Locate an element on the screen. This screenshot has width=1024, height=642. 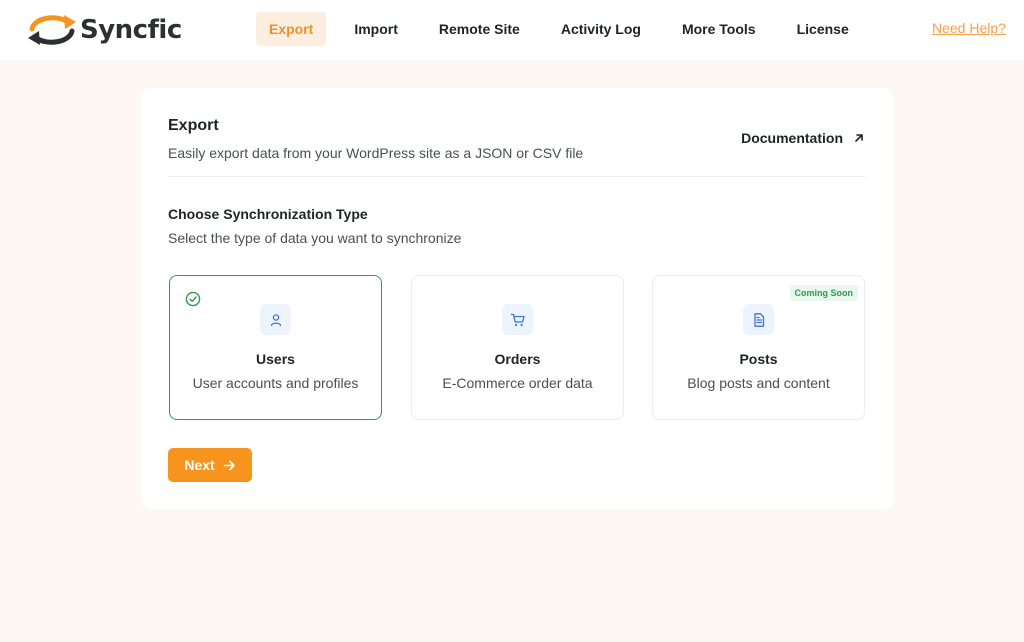
brand-name: Syncfic is located at coordinates (131, 30).